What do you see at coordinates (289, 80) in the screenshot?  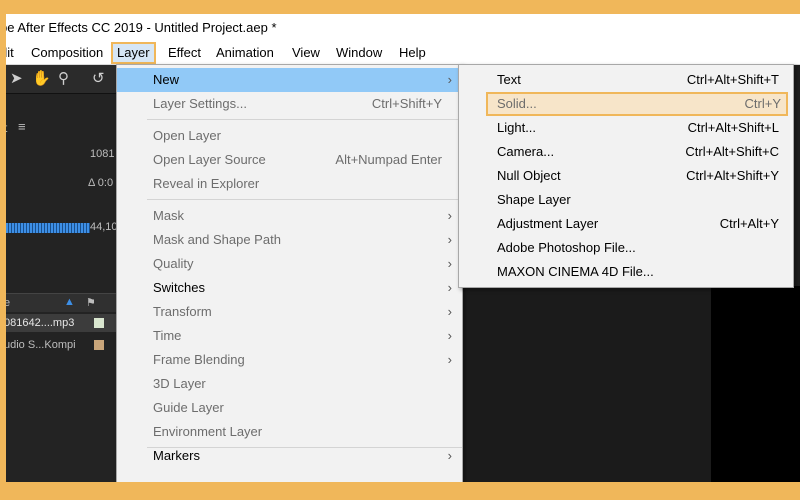 I see `menu-item-new: New ›` at bounding box center [289, 80].